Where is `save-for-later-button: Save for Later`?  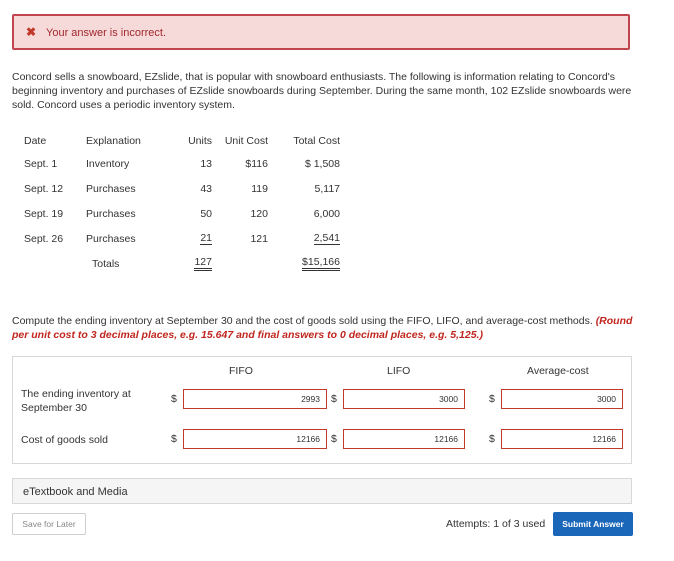
save-for-later-button: Save for Later is located at coordinates (49, 524).